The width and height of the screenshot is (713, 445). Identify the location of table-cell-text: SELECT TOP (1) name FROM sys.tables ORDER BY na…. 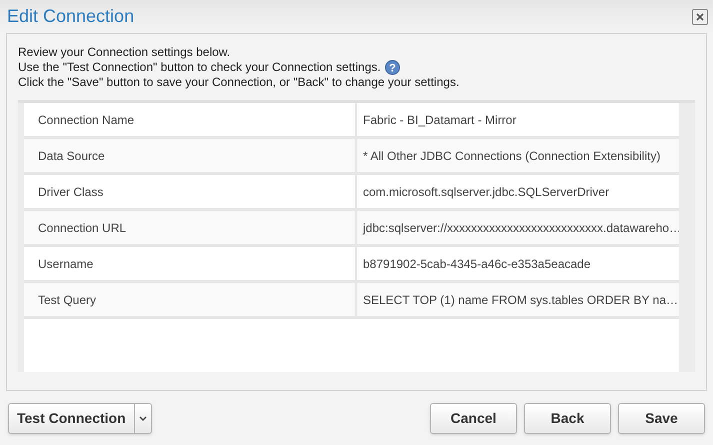
(520, 300).